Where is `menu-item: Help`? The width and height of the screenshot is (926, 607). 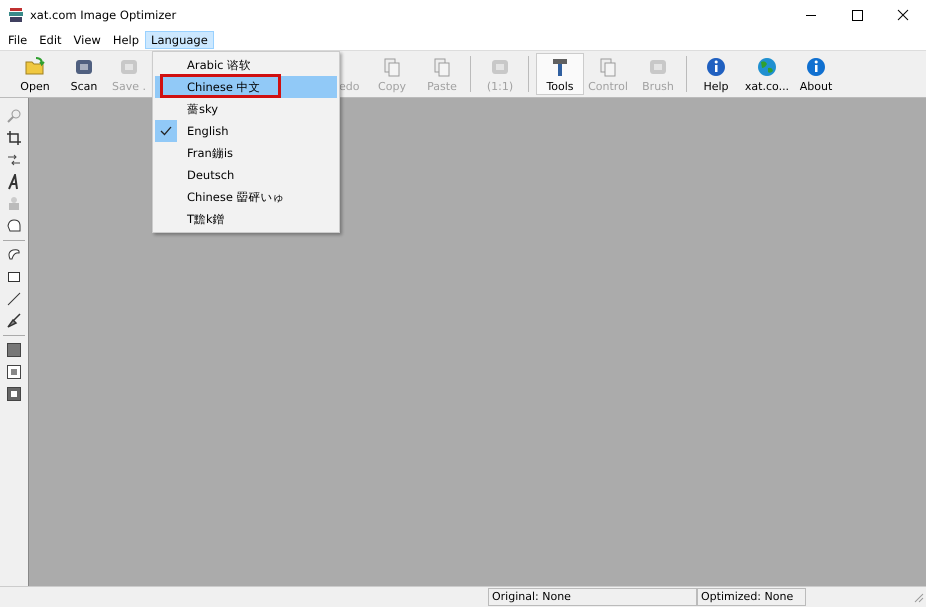 menu-item: Help is located at coordinates (126, 40).